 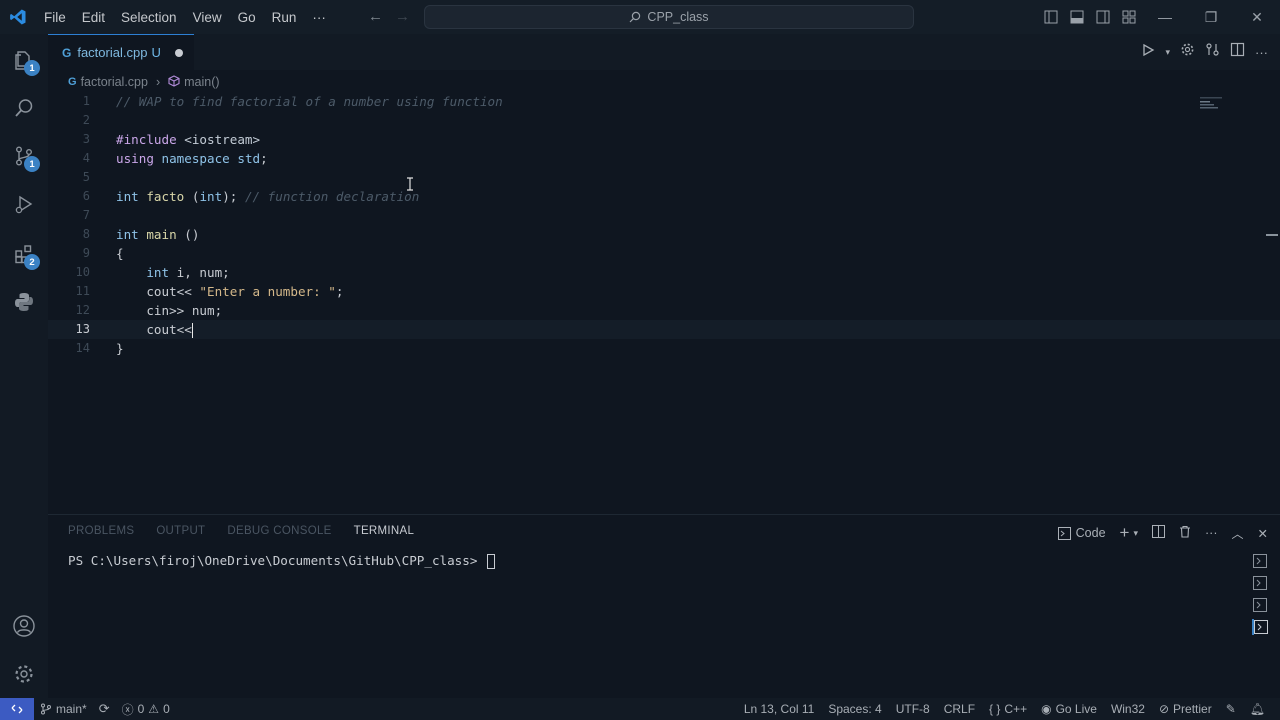 What do you see at coordinates (1212, 52) in the screenshot?
I see `open-changes-icon` at bounding box center [1212, 52].